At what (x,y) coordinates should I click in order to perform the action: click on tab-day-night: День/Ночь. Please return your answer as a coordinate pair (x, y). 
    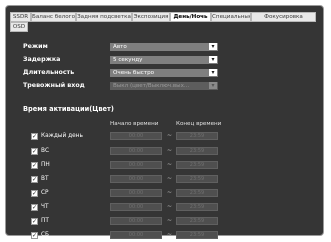
    Looking at the image, I should click on (190, 17).